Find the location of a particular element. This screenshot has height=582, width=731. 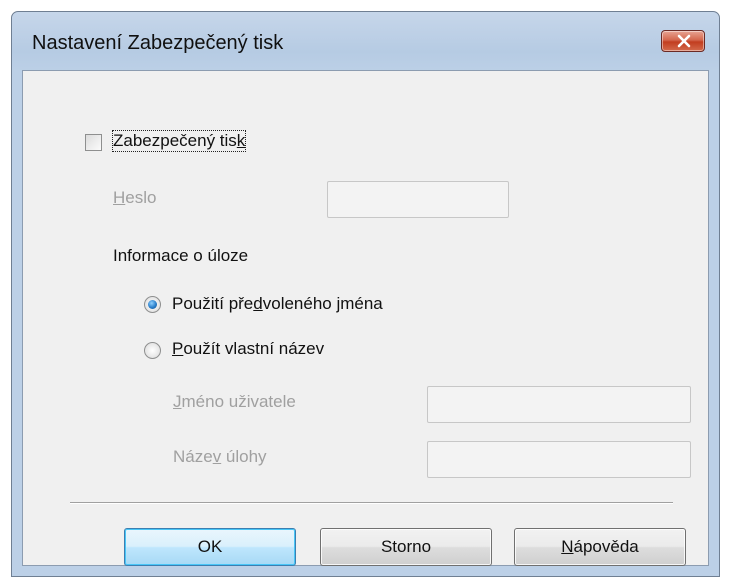

title-bar: Nastavení Zabezpečený tisk is located at coordinates (365, 42).